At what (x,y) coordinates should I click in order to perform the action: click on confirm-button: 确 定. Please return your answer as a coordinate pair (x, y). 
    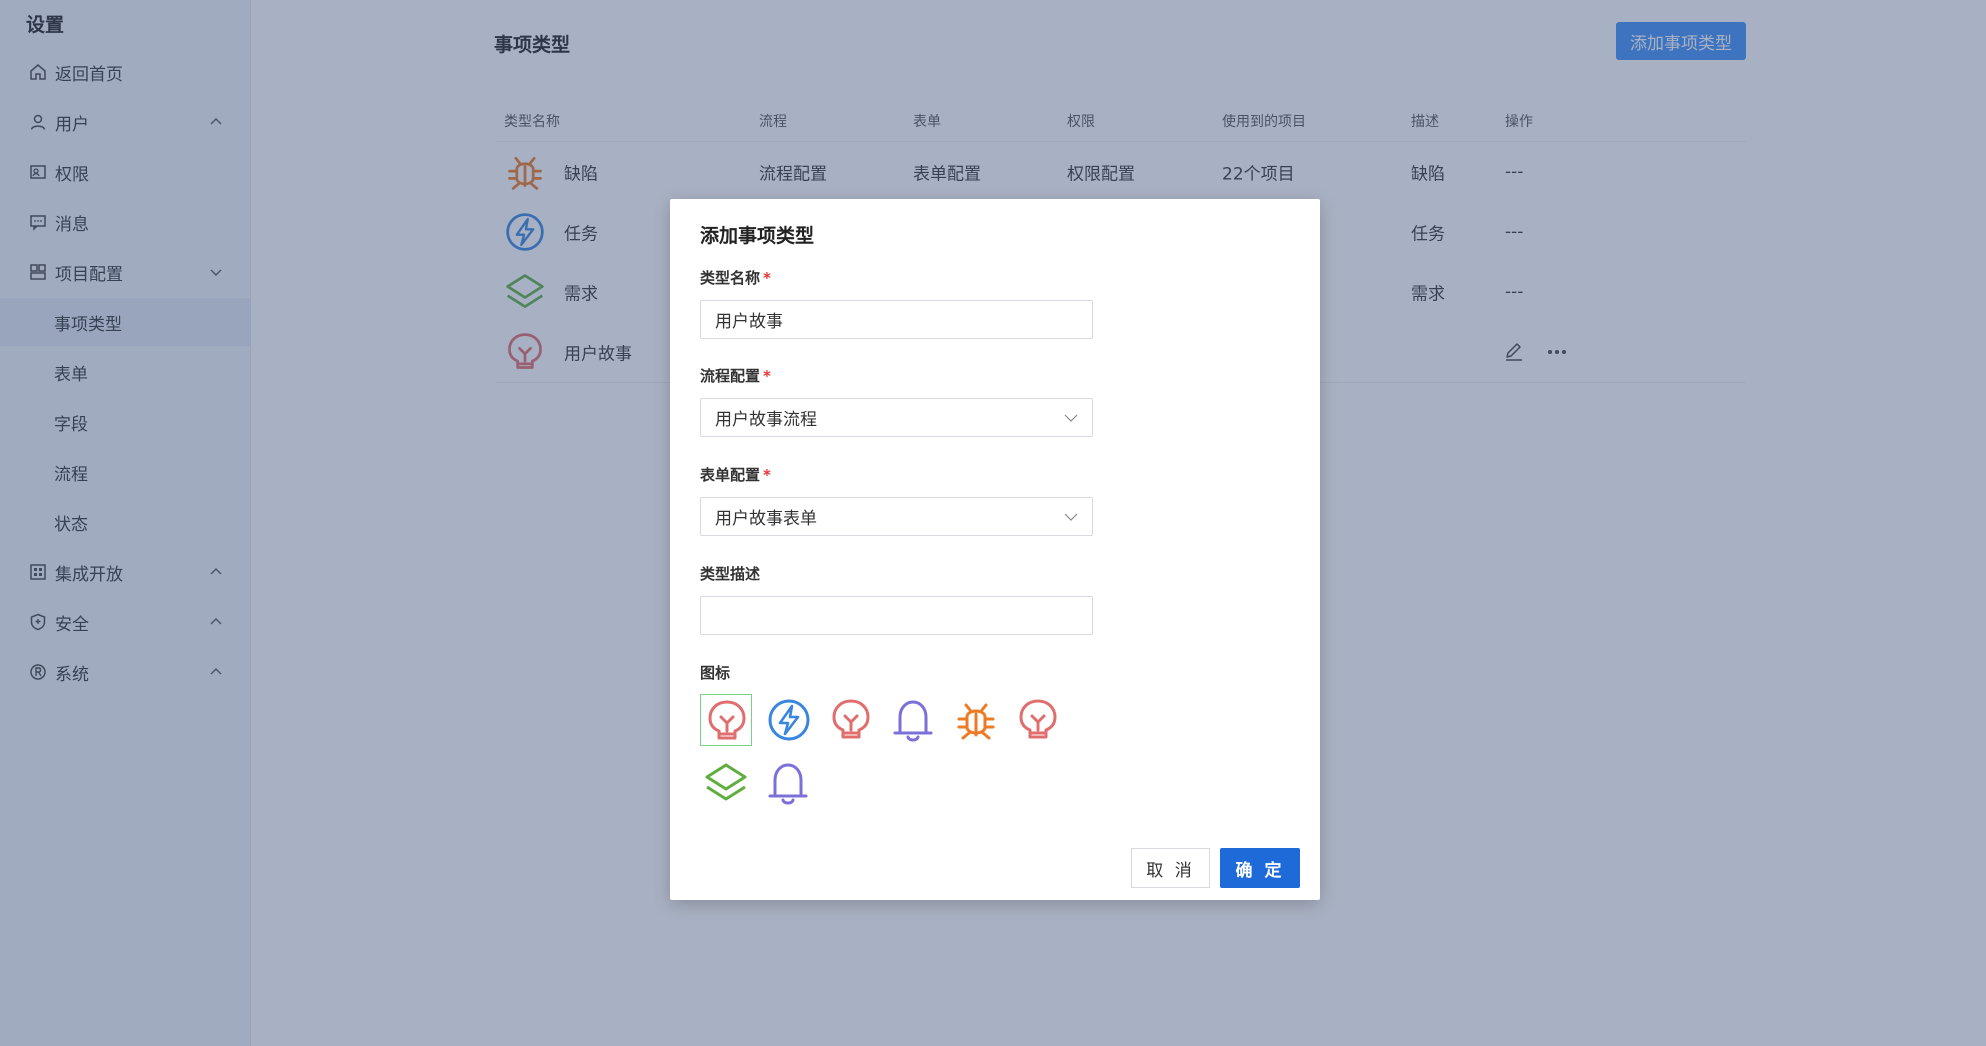
    Looking at the image, I should click on (1260, 868).